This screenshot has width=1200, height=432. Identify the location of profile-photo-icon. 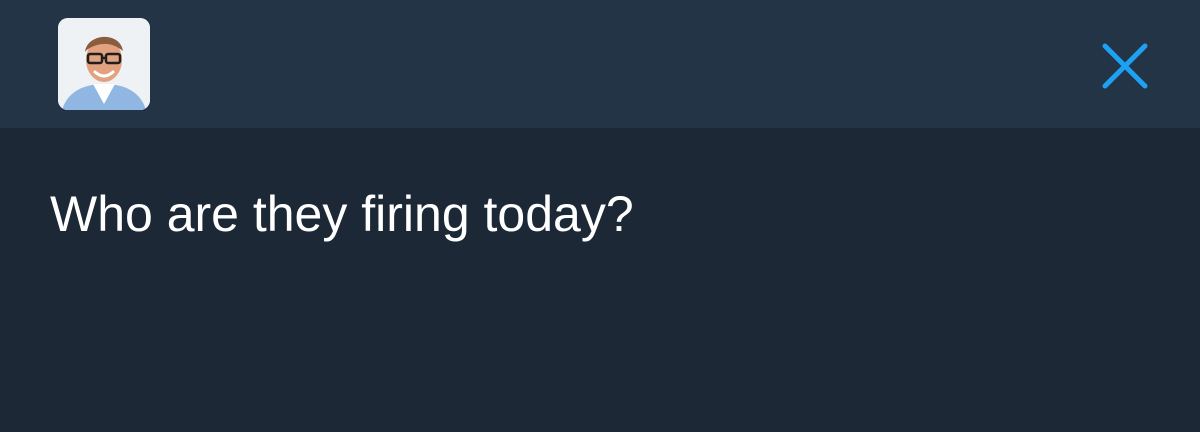
(104, 64).